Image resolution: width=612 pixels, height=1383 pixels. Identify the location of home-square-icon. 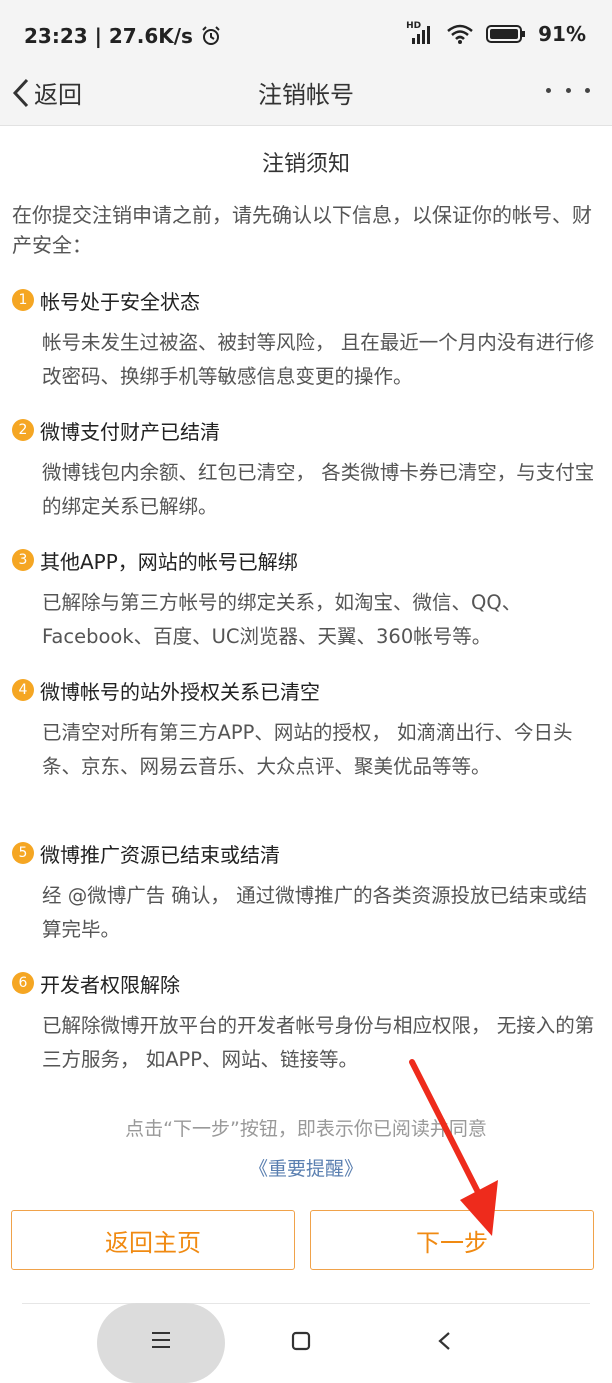
(301, 1341).